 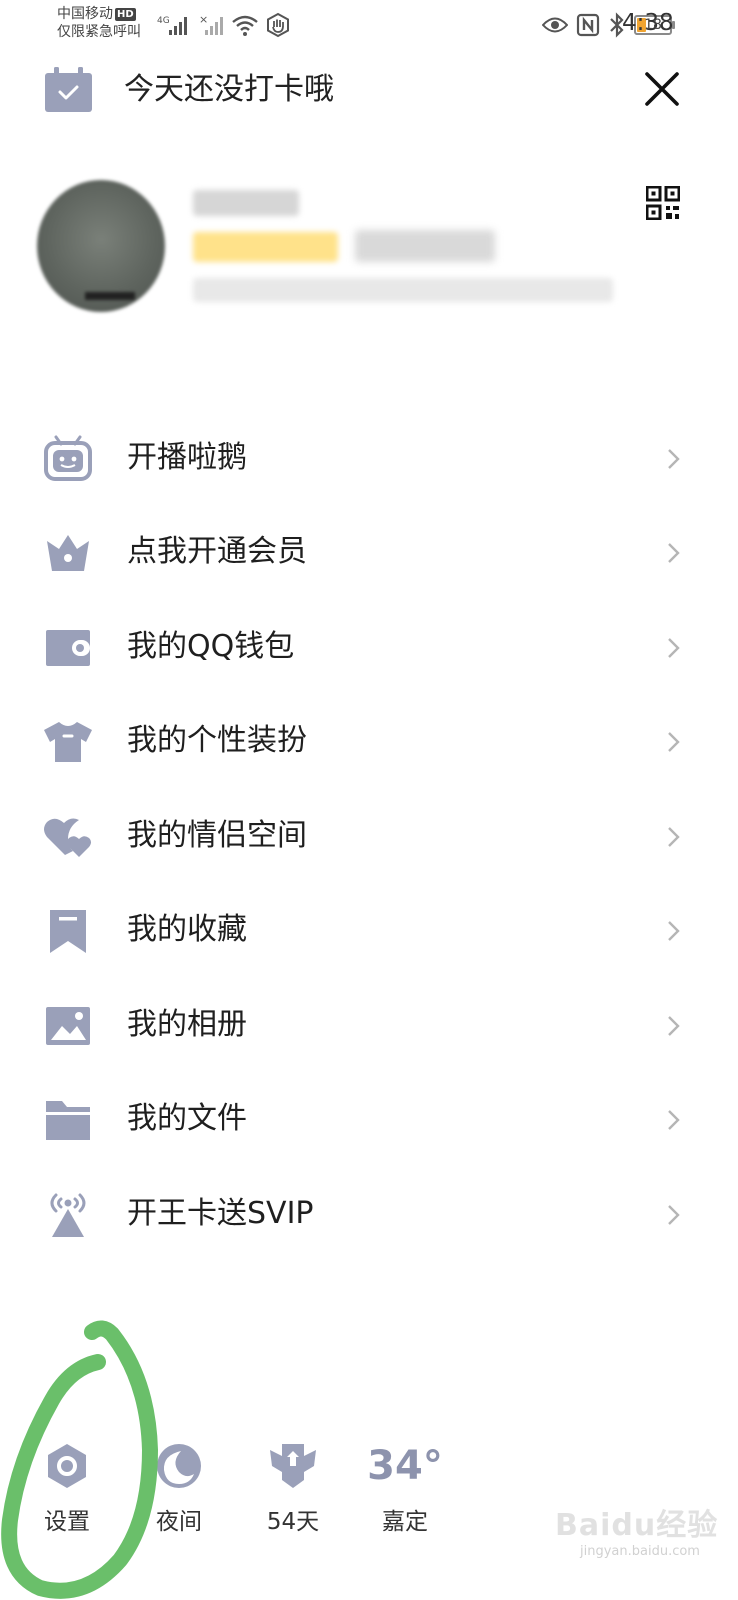 What do you see at coordinates (101, 246) in the screenshot?
I see `avatar` at bounding box center [101, 246].